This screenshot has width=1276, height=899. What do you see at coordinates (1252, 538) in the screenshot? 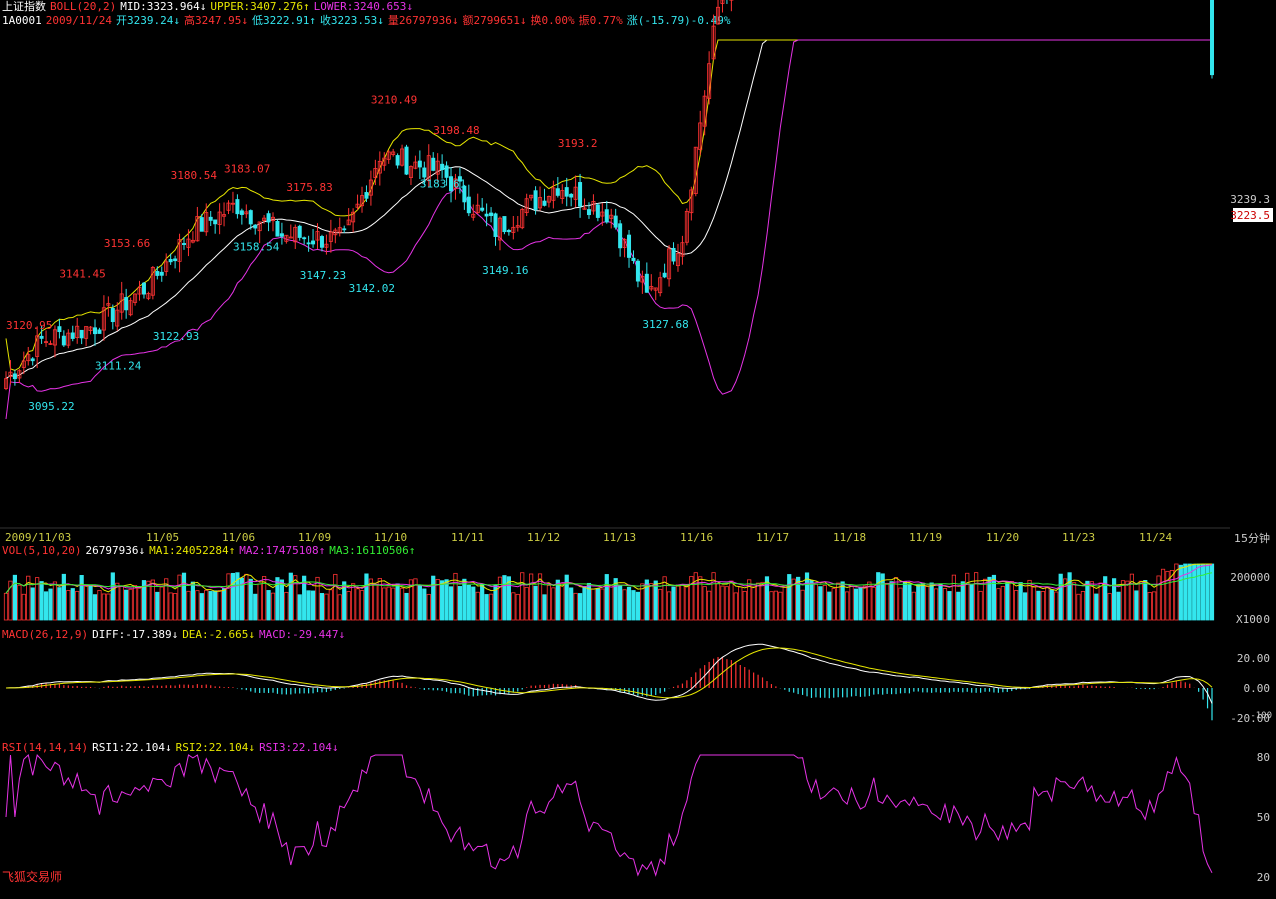
I see `period-label: 15分钟` at bounding box center [1252, 538].